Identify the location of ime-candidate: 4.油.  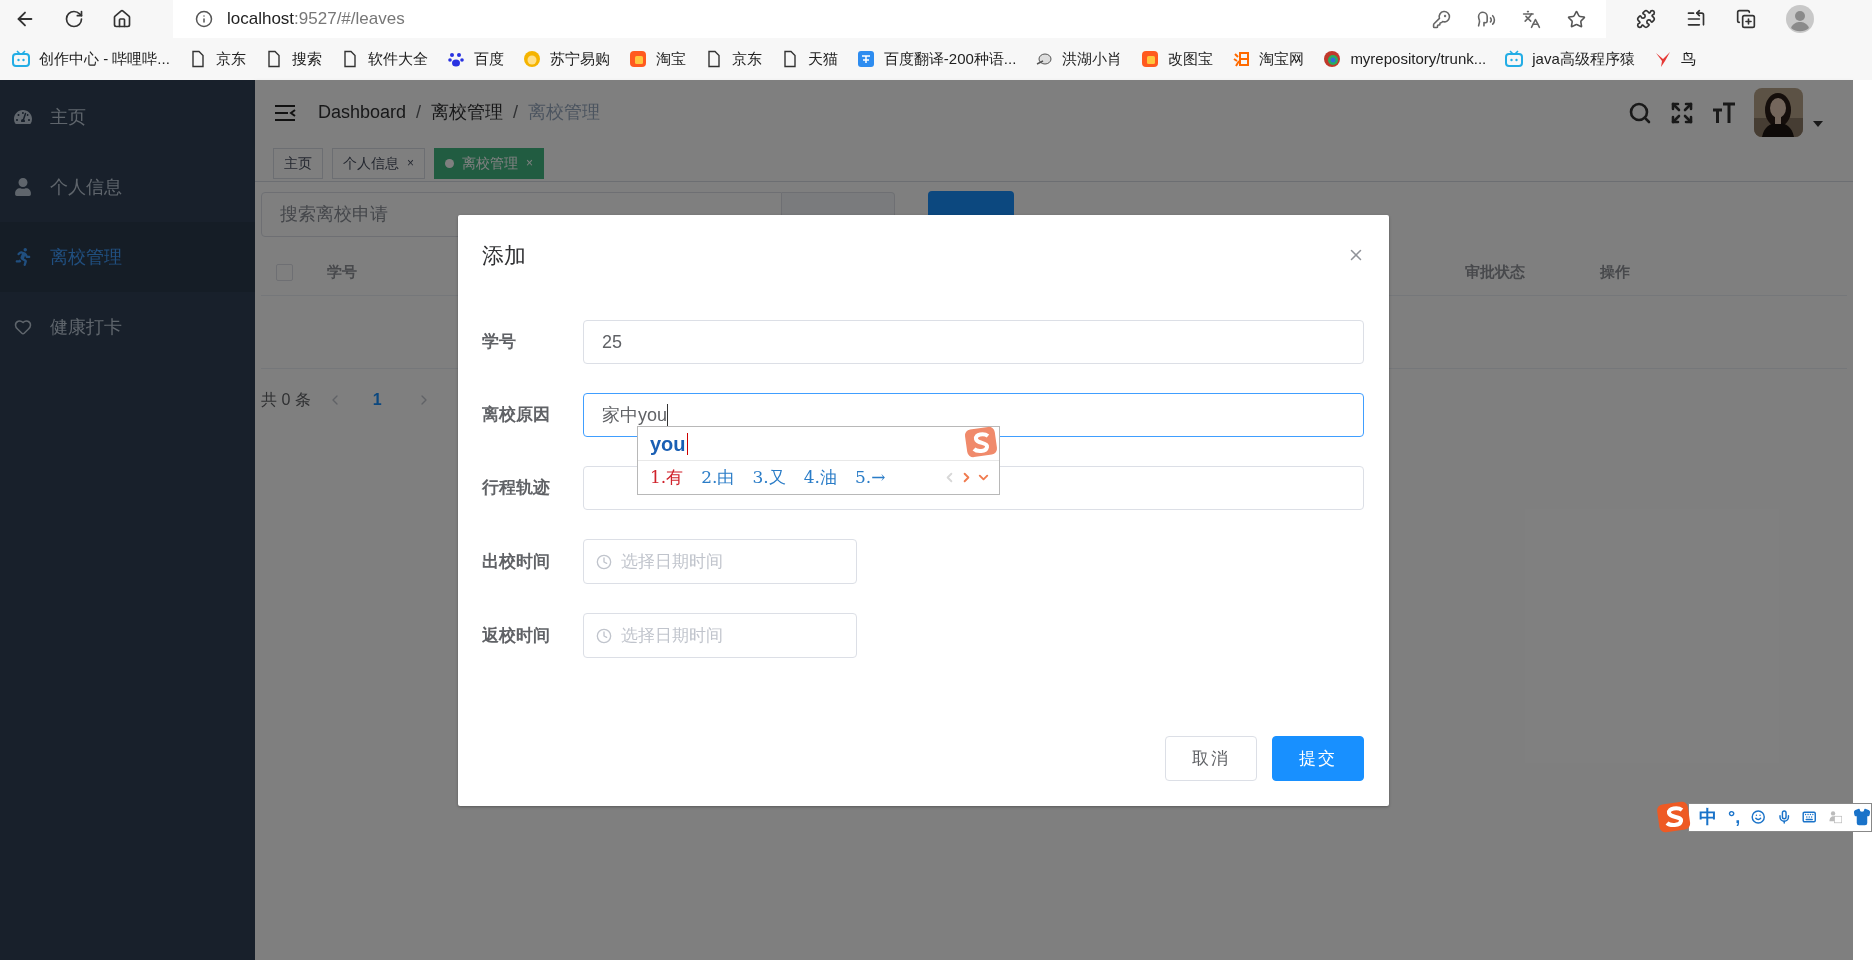
(820, 477).